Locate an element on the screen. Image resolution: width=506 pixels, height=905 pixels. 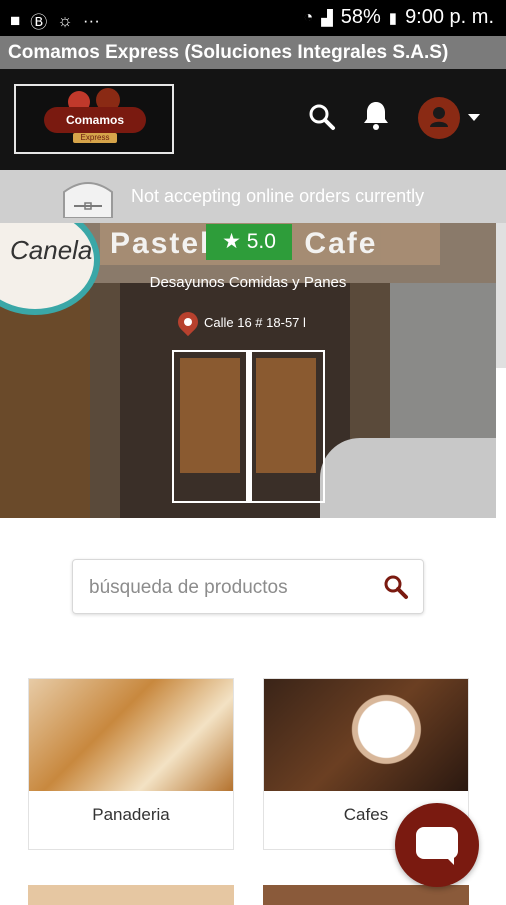
address-text: Calle 16 # 18-57 l is located at coordinates (255, 322).